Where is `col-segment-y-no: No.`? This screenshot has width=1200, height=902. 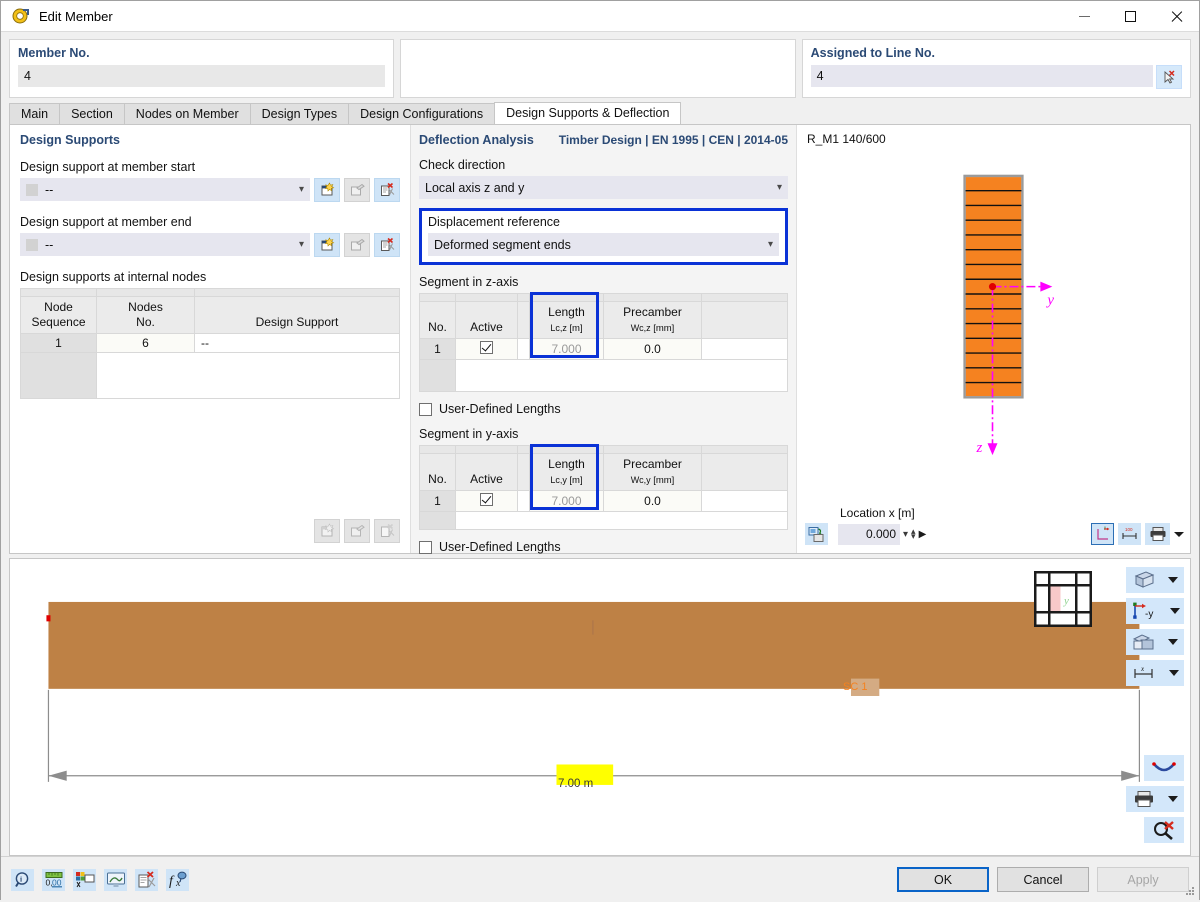 col-segment-y-no: No. is located at coordinates (437, 472).